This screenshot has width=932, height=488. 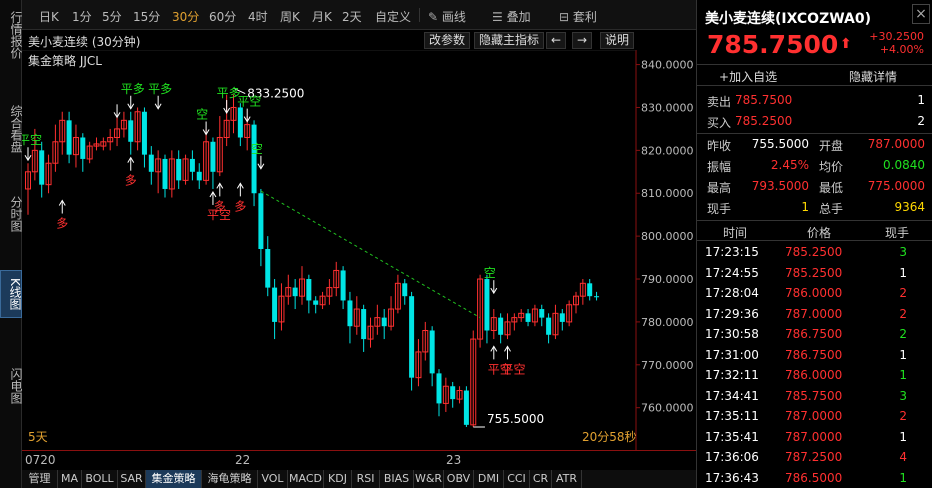 What do you see at coordinates (258, 16) in the screenshot?
I see `period-4h: 4时` at bounding box center [258, 16].